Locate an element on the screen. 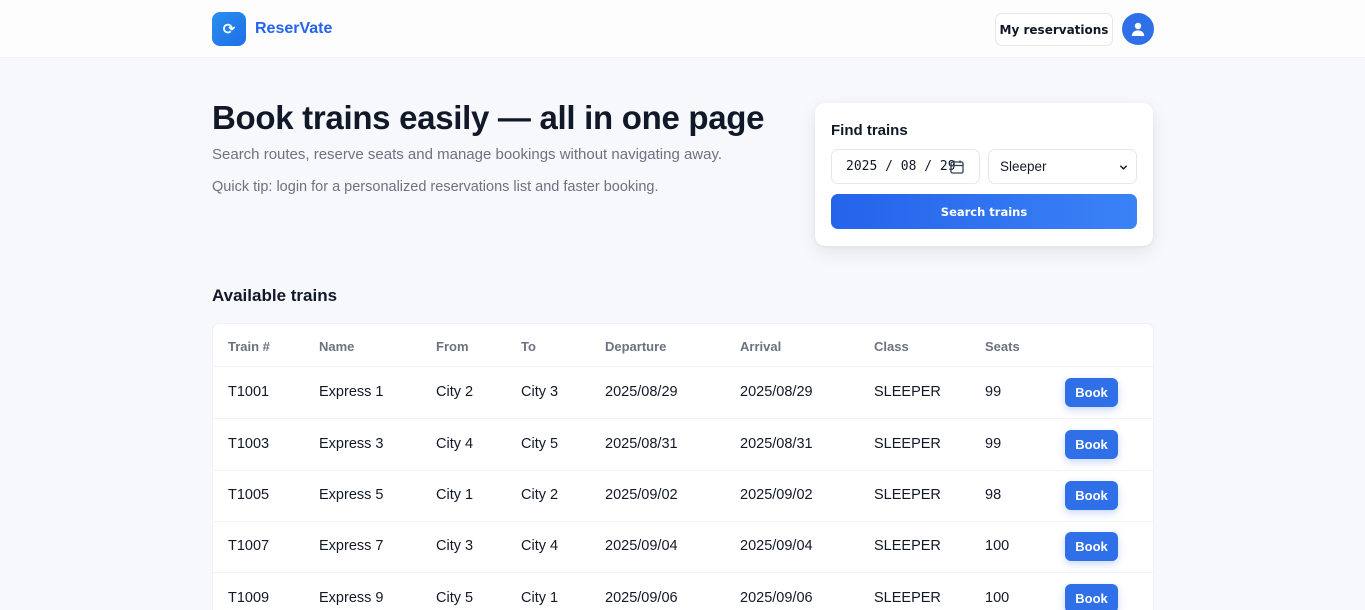 The image size is (1365, 610). date-input: 2025 / 08 / 29 is located at coordinates (905, 166).